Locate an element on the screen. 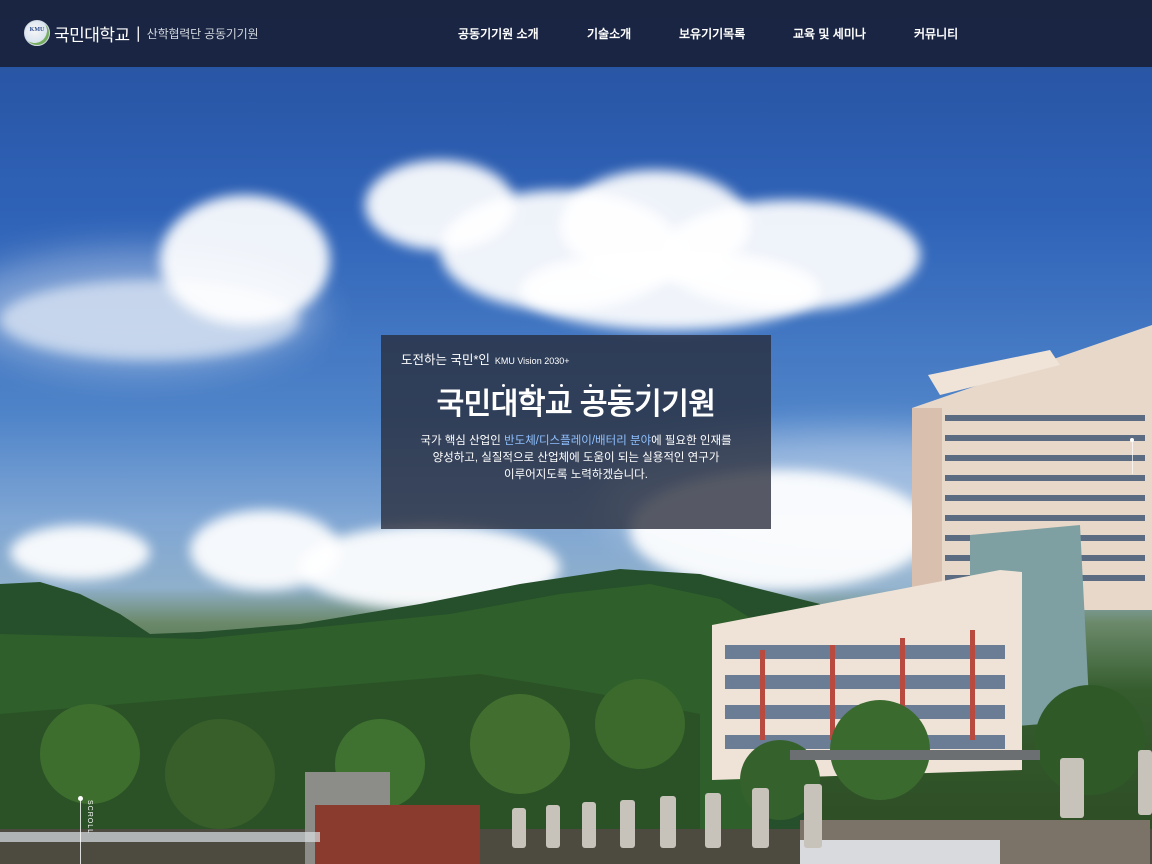  slide-indicator is located at coordinates (1132, 457).